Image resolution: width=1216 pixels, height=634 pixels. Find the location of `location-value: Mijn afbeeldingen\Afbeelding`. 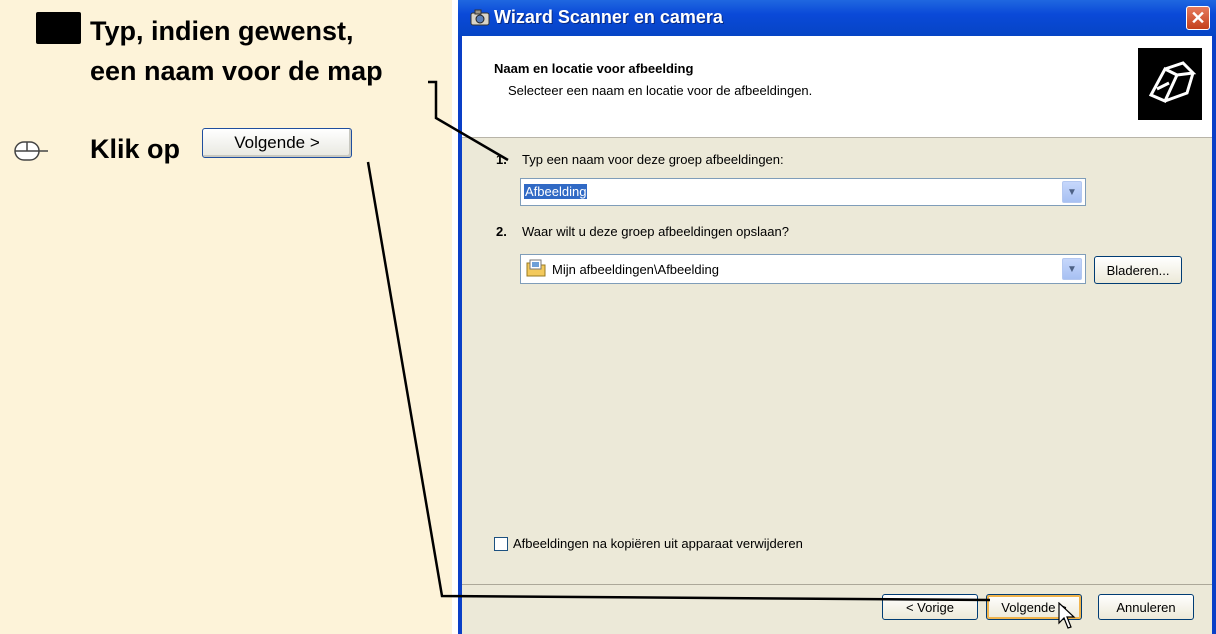

location-value: Mijn afbeeldingen\Afbeelding is located at coordinates (635, 269).